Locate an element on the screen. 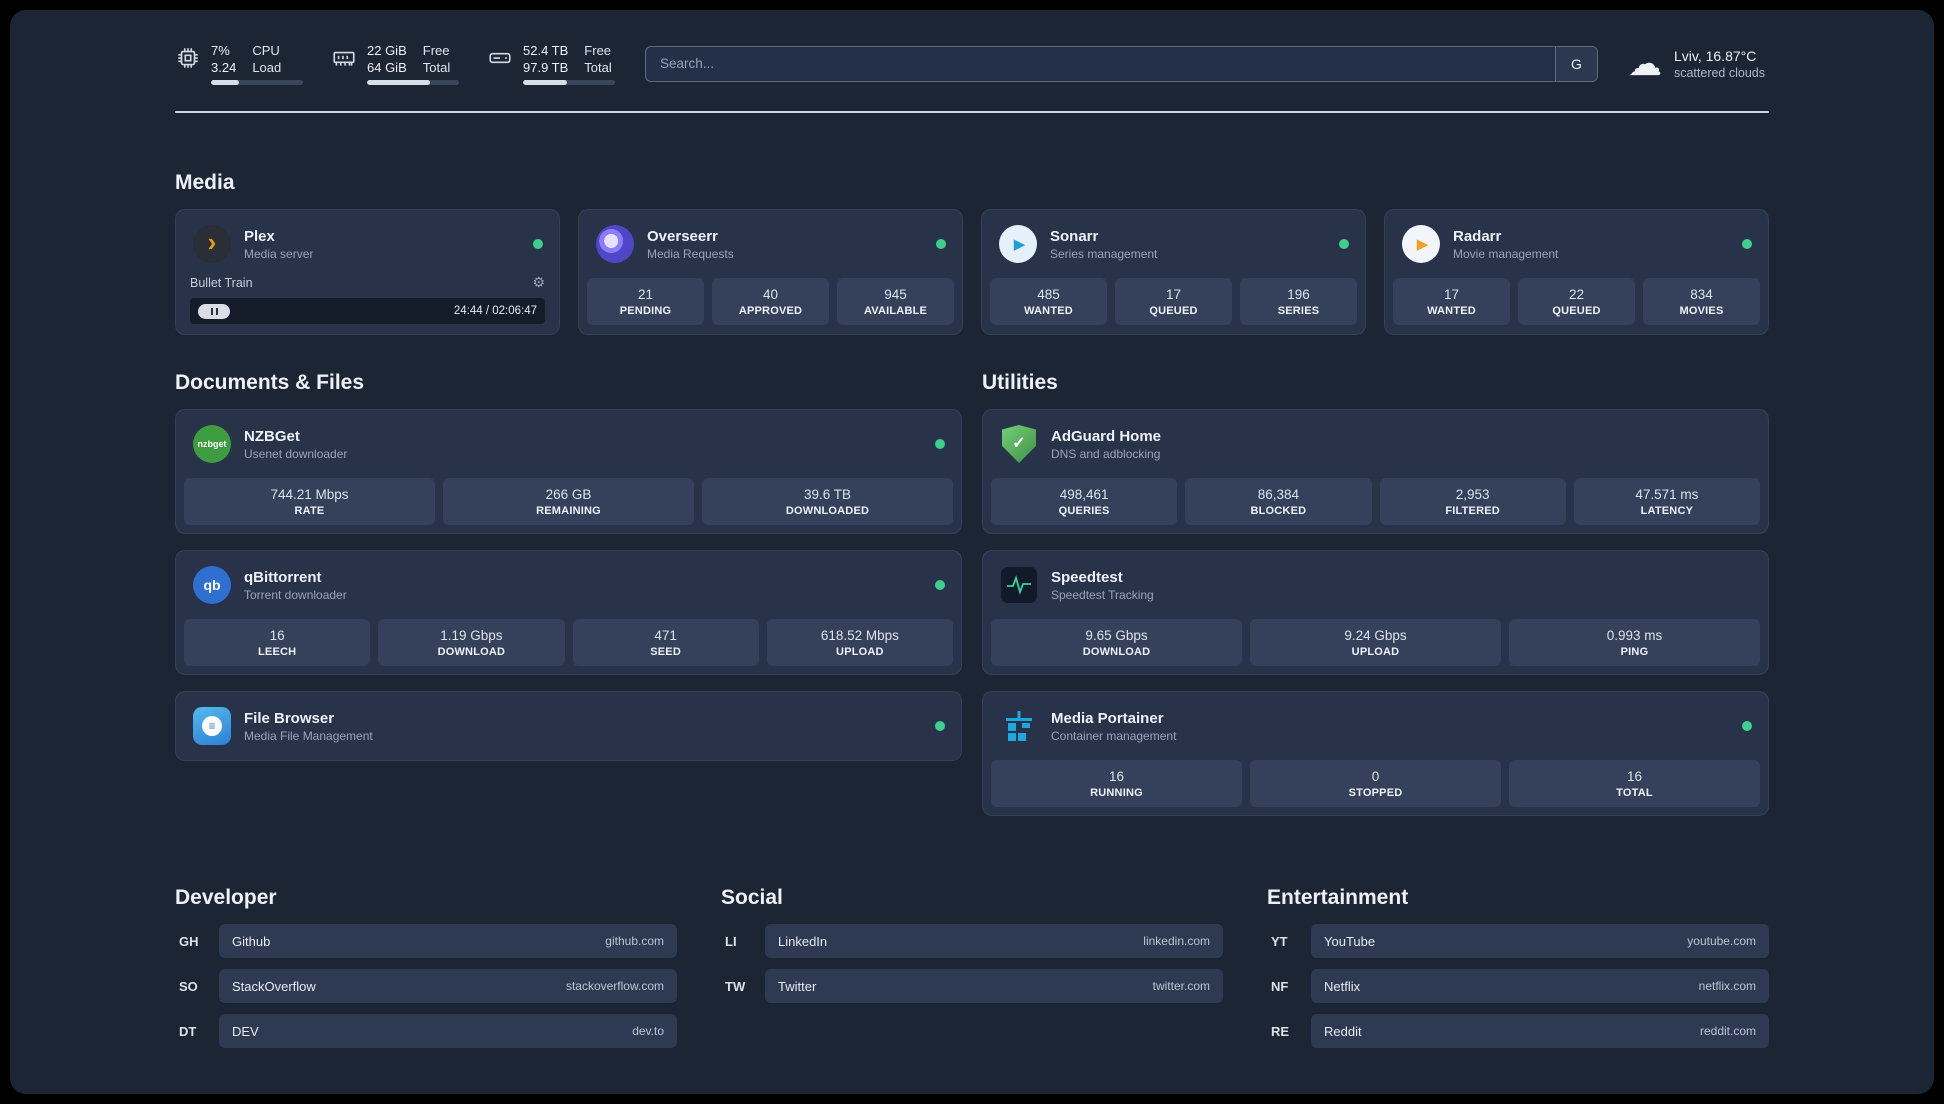 This screenshot has height=1104, width=1944. disk-total-value: 97.9 TB is located at coordinates (546, 67).